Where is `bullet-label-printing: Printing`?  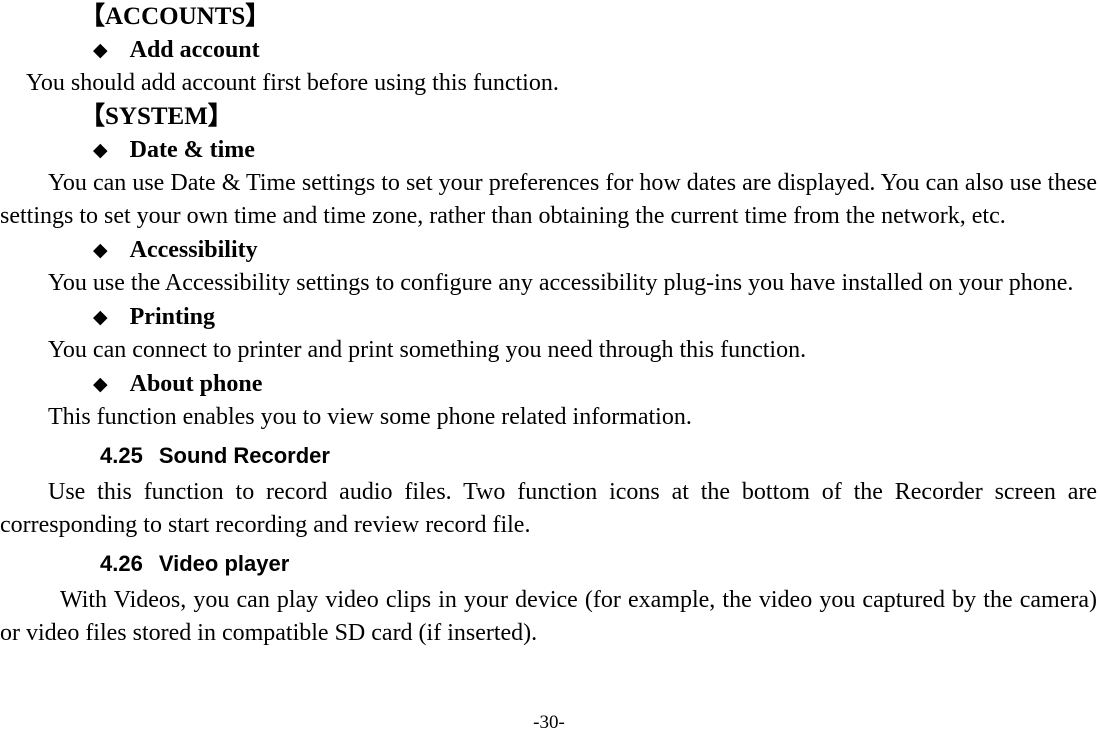
bullet-label-printing: Printing is located at coordinates (172, 317).